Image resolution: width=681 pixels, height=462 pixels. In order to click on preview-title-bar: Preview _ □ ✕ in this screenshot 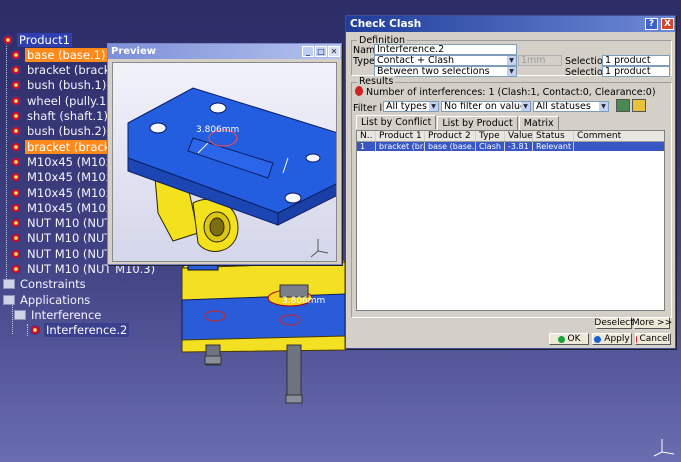, I will do `click(224, 51)`.